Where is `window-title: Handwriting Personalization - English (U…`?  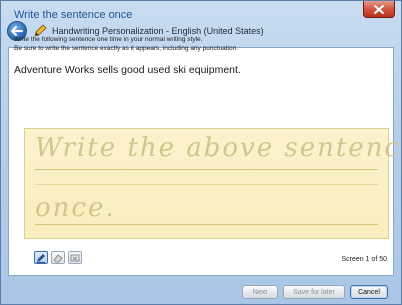
window-title: Handwriting Personalization - English (U… is located at coordinates (158, 31).